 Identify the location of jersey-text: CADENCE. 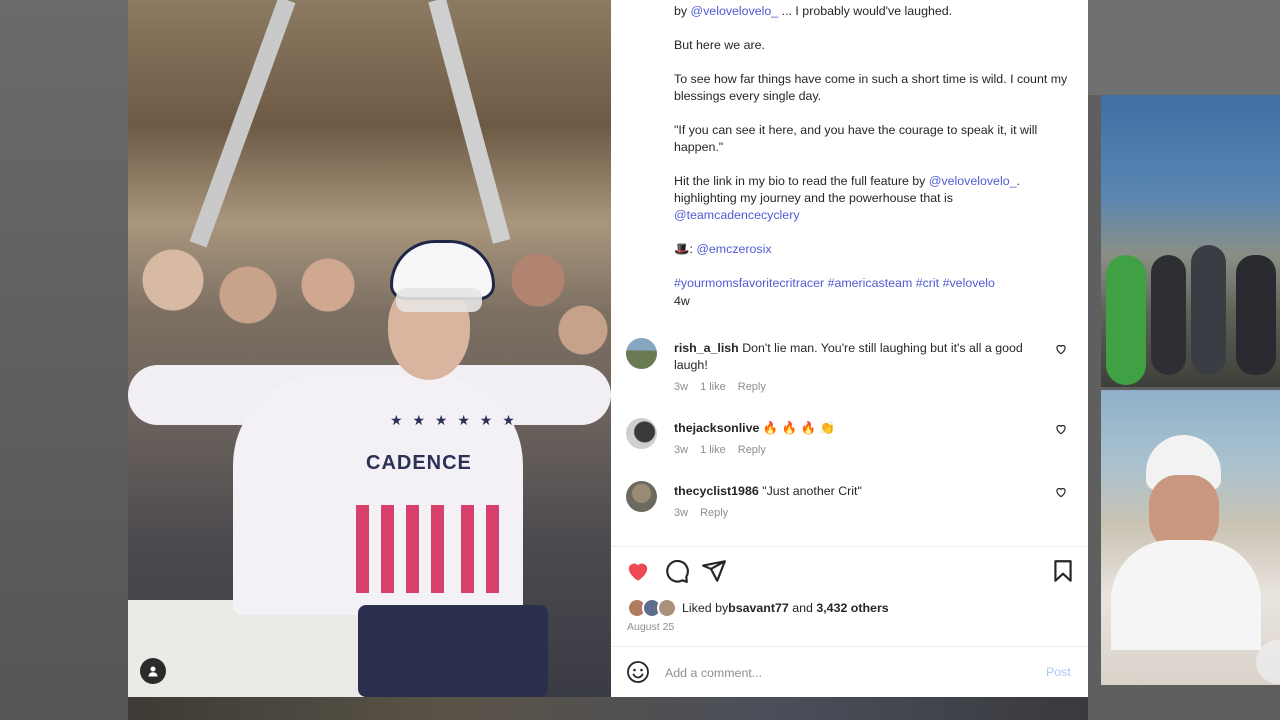
(419, 463).